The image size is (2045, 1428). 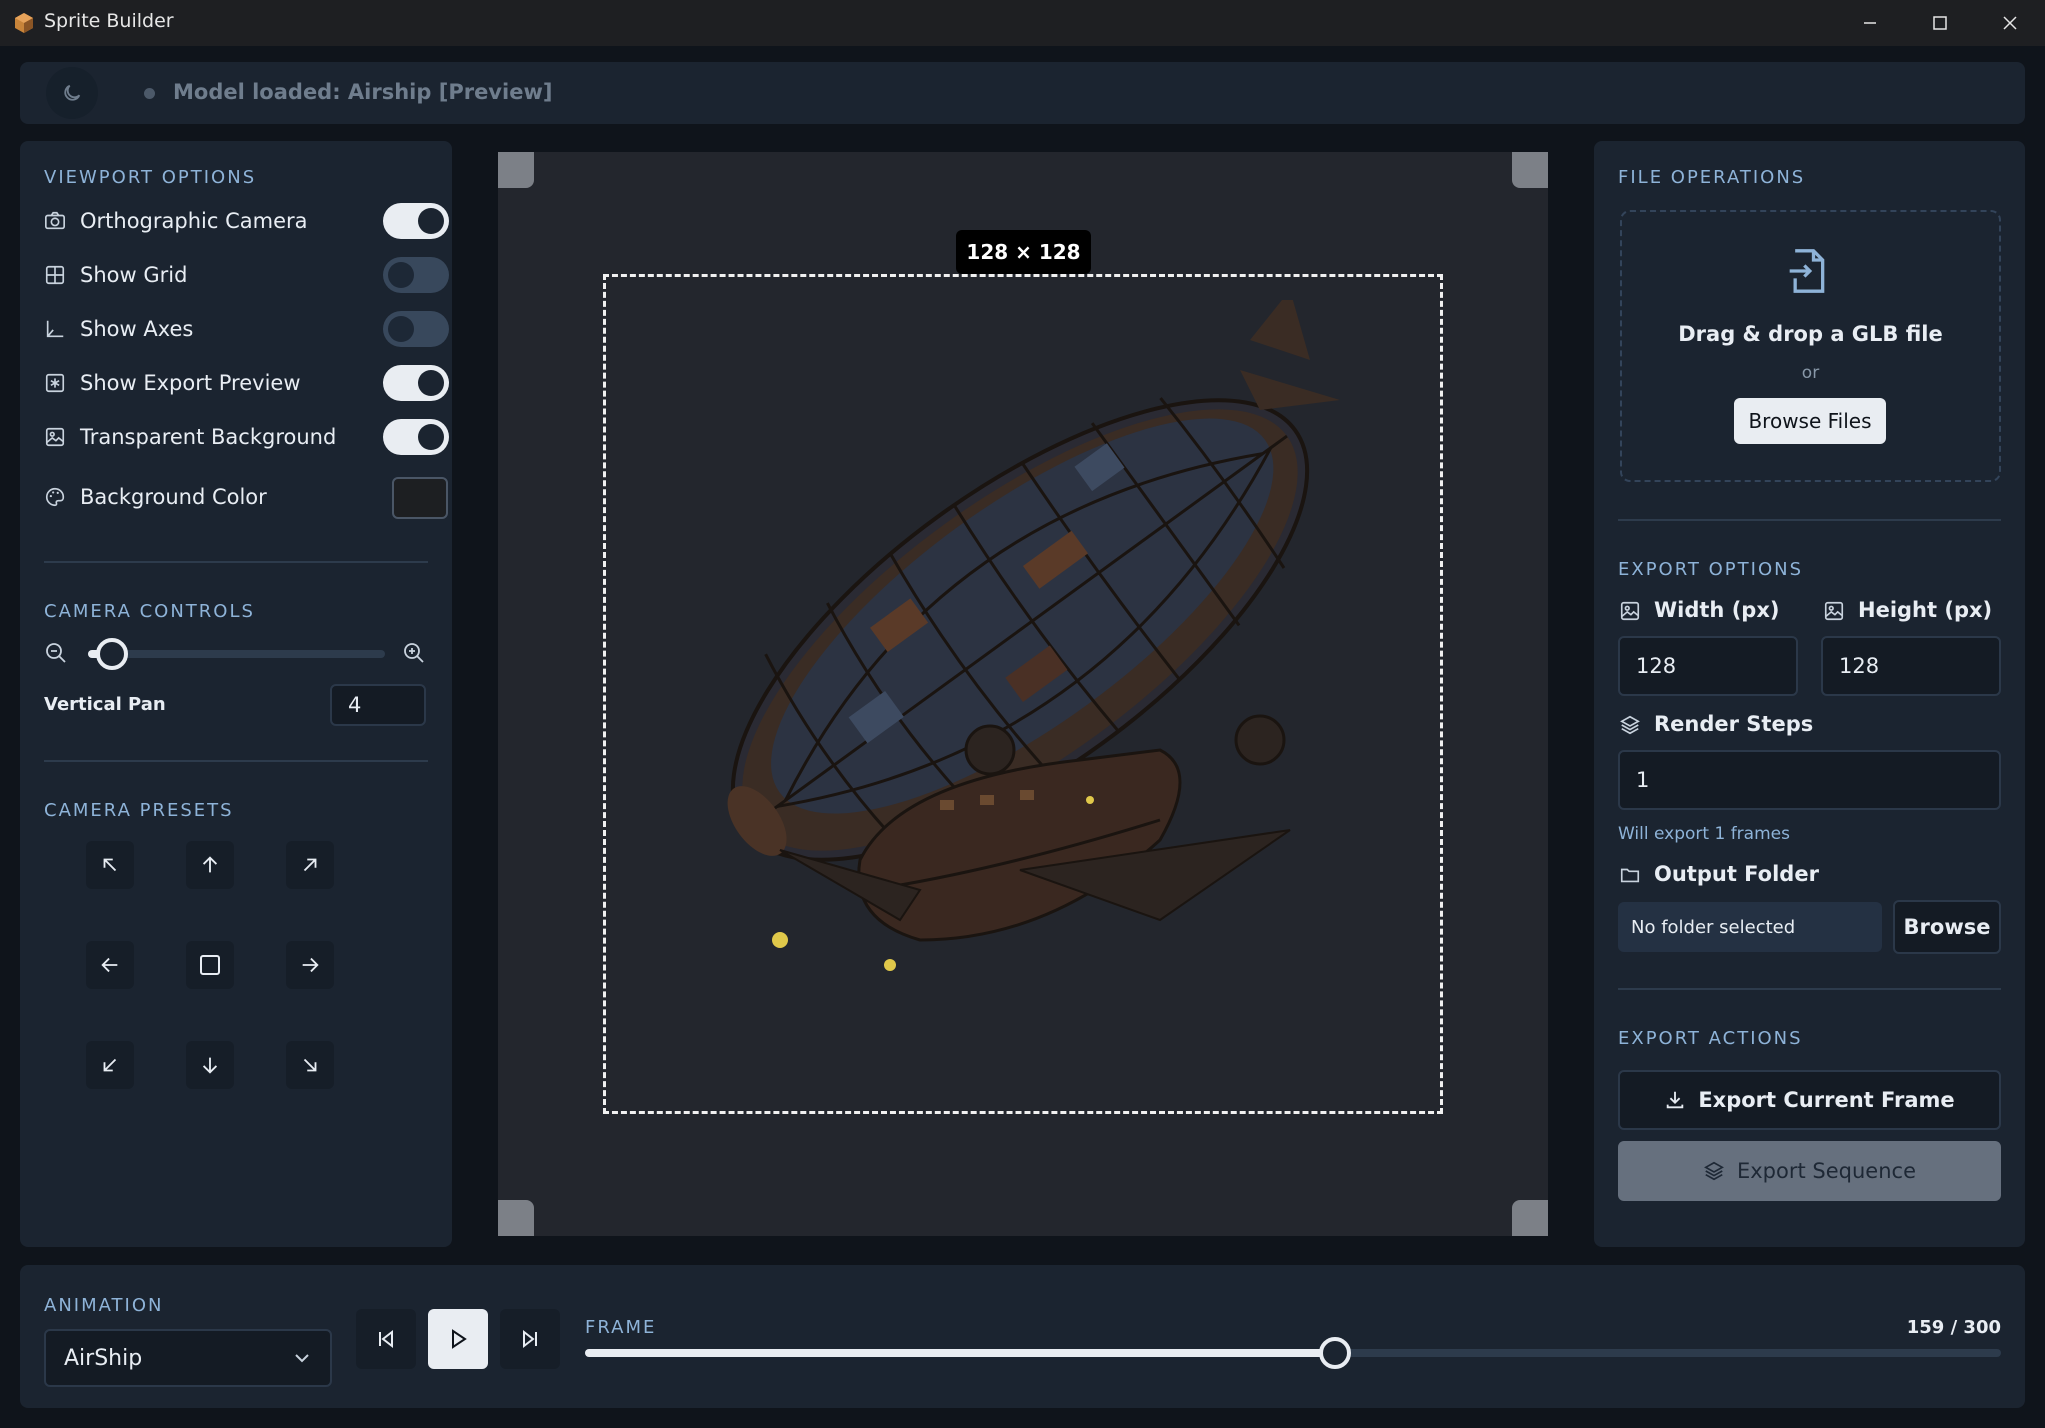 I want to click on option-label: Show Export Preview, so click(x=190, y=383).